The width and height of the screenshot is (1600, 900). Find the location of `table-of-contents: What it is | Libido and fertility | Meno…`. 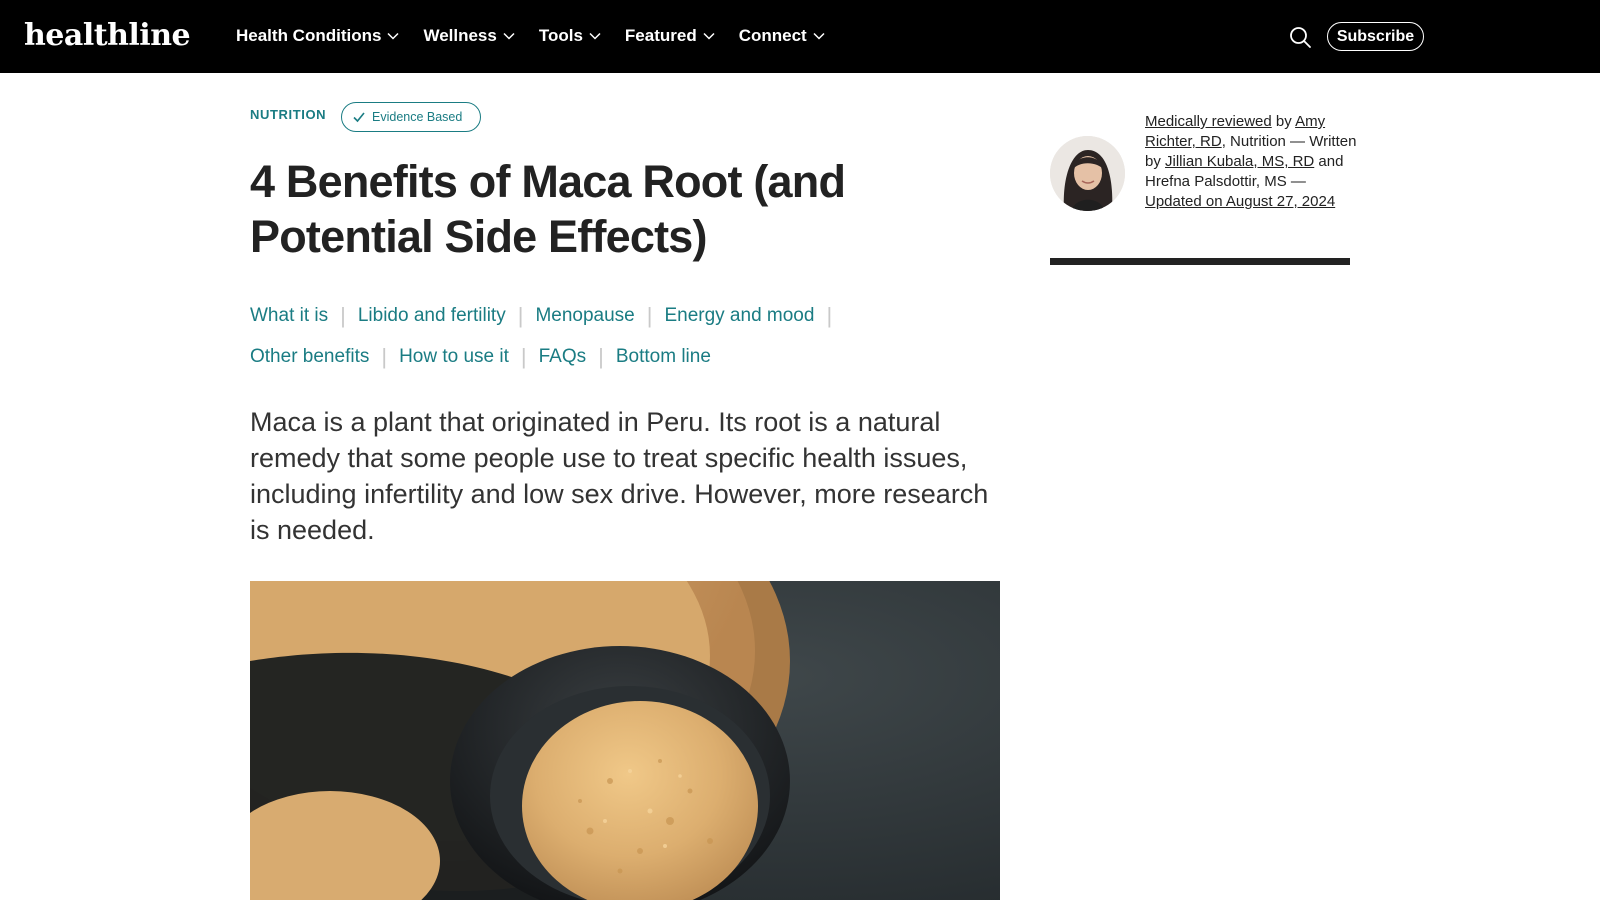

table-of-contents: What it is | Libido and fertility | Meno… is located at coordinates (620, 341).